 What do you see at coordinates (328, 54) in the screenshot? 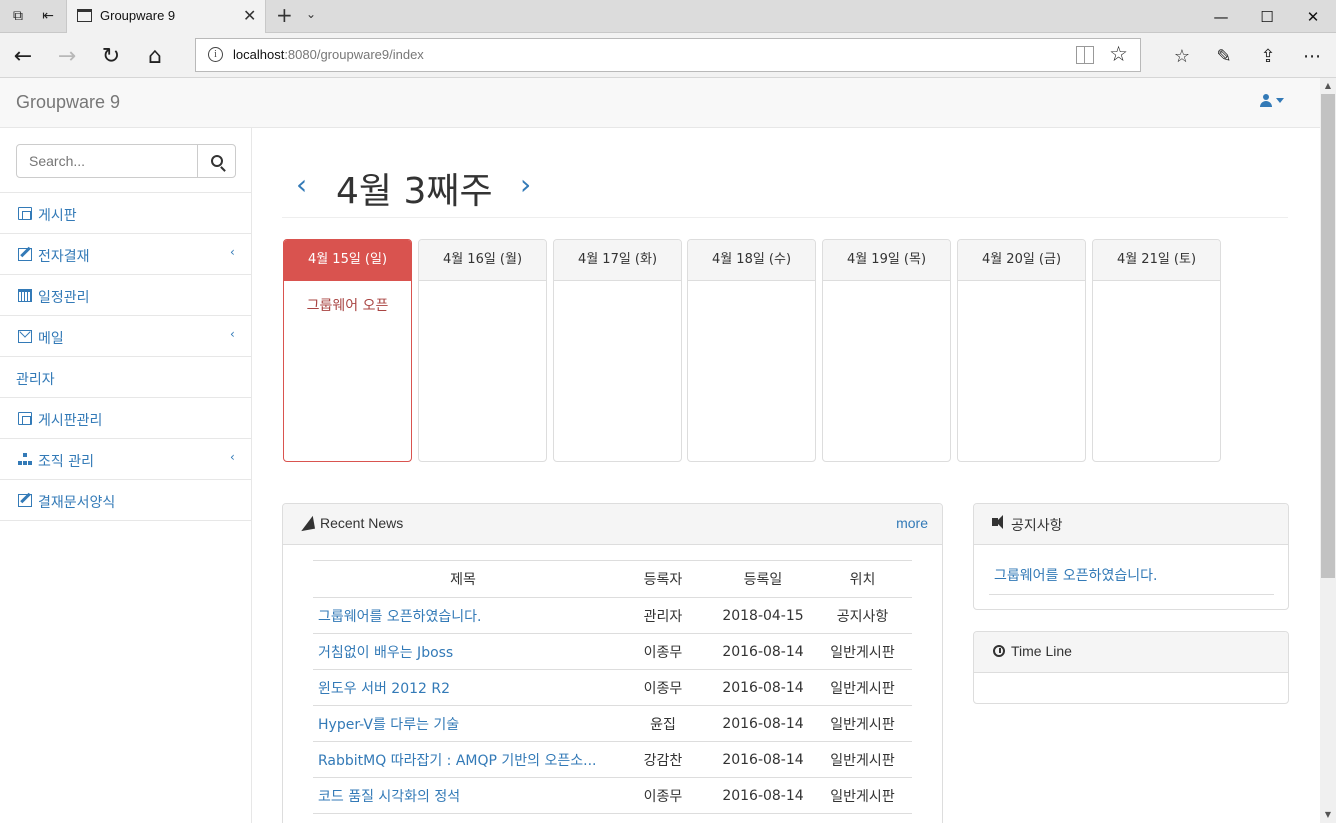
I see `url-text: localhost:8080/groupware9/index` at bounding box center [328, 54].